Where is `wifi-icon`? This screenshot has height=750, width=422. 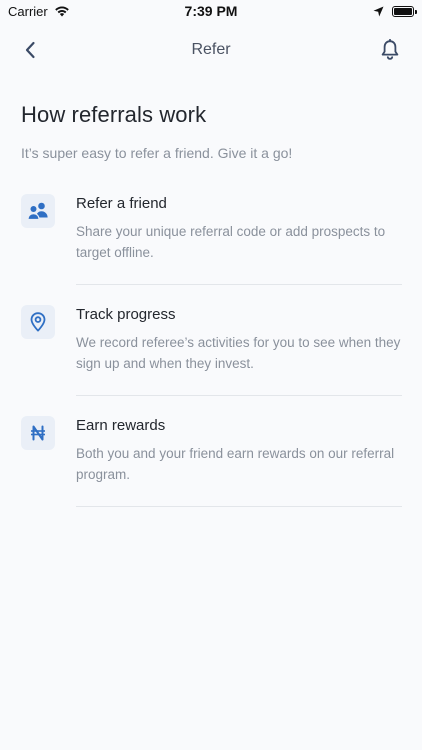
wifi-icon is located at coordinates (61, 11).